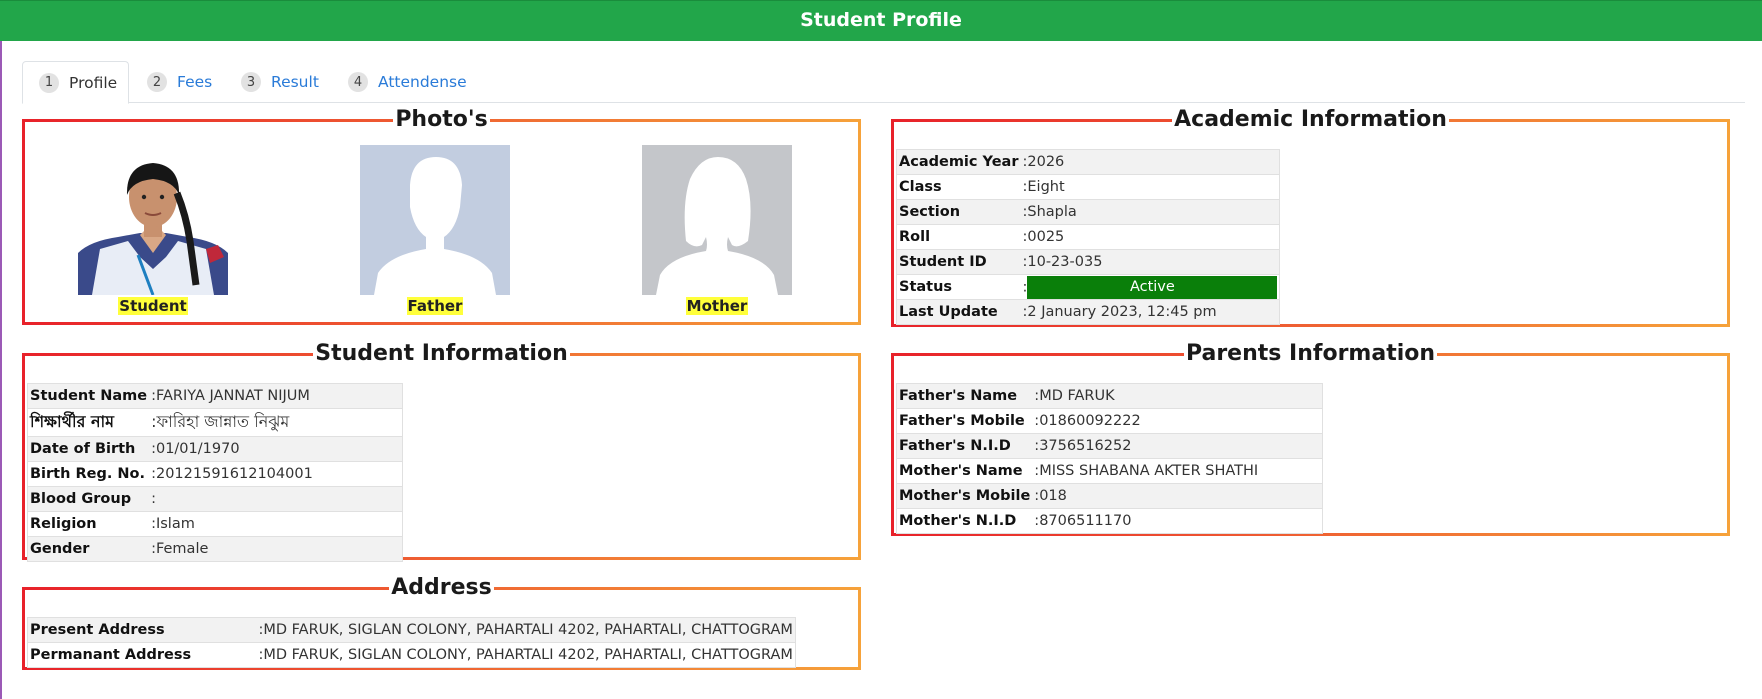 The width and height of the screenshot is (1762, 699). Describe the element at coordinates (964, 421) in the screenshot. I see `row-label: Father's Mobile` at that location.